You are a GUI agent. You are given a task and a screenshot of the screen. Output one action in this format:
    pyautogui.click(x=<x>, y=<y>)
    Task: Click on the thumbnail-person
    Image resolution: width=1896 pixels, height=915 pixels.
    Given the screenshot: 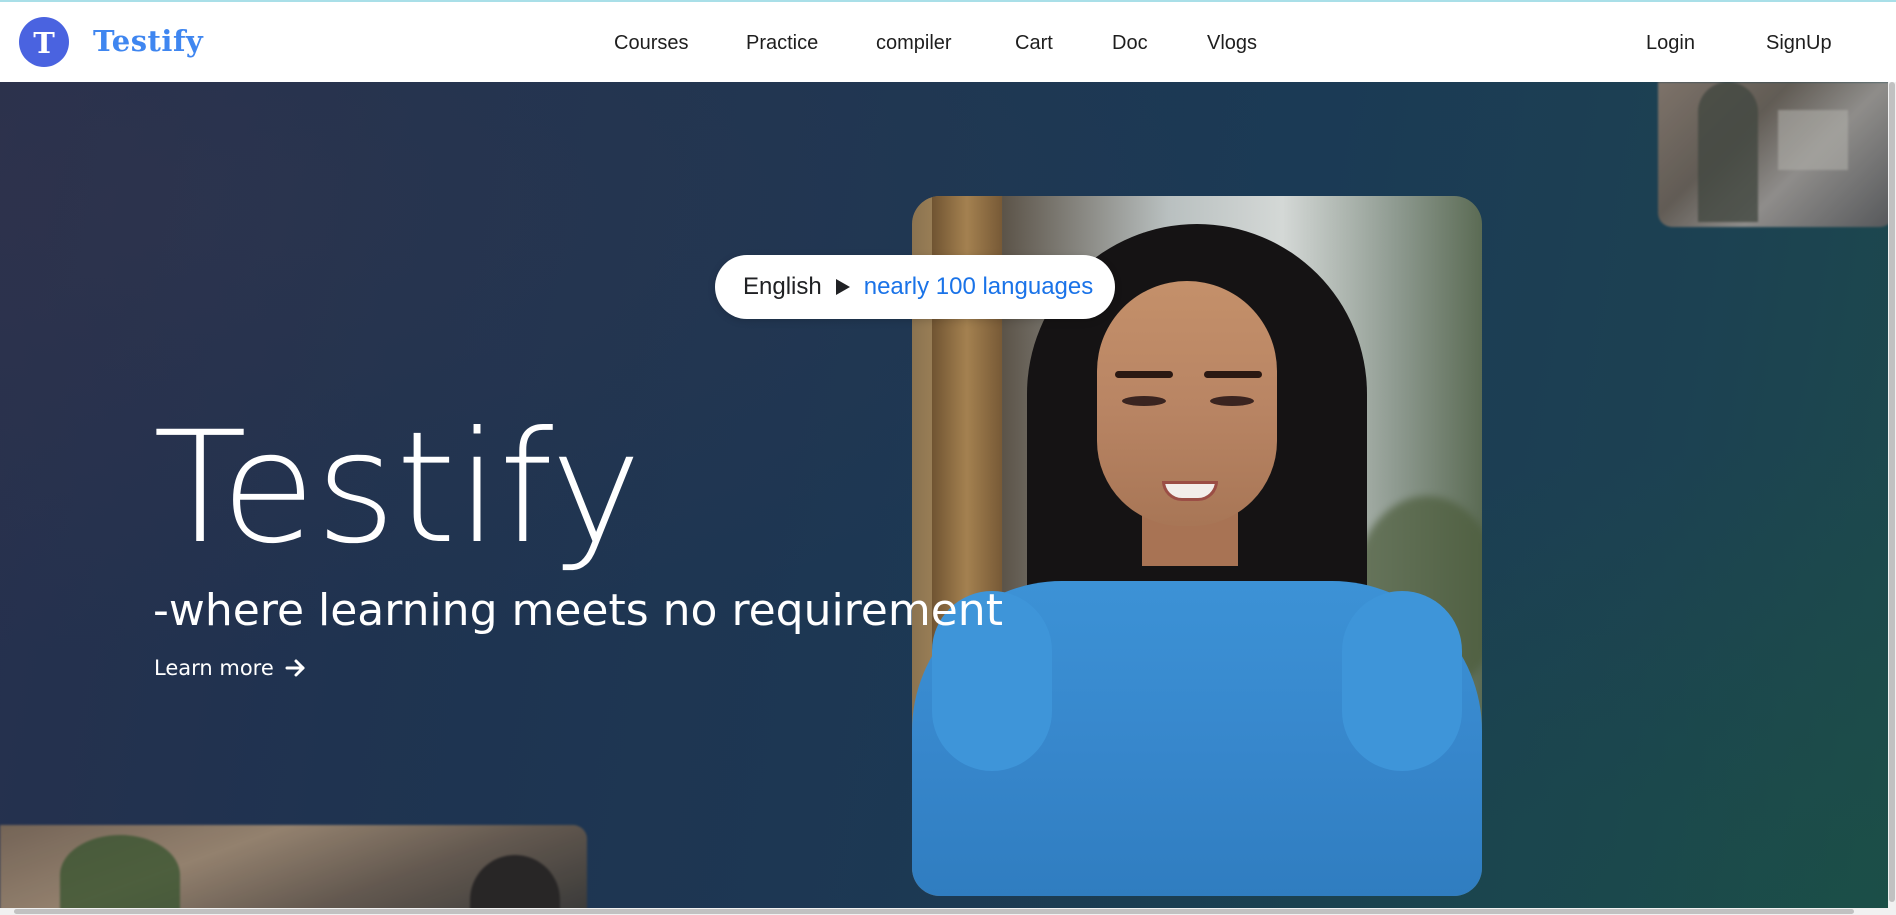 What is the action you would take?
    pyautogui.click(x=515, y=881)
    